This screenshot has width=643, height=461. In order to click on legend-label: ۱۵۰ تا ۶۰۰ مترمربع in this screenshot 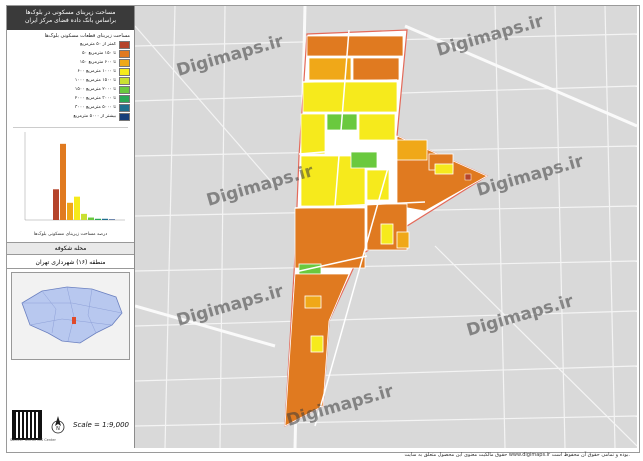, I will do `click(97, 62)`.